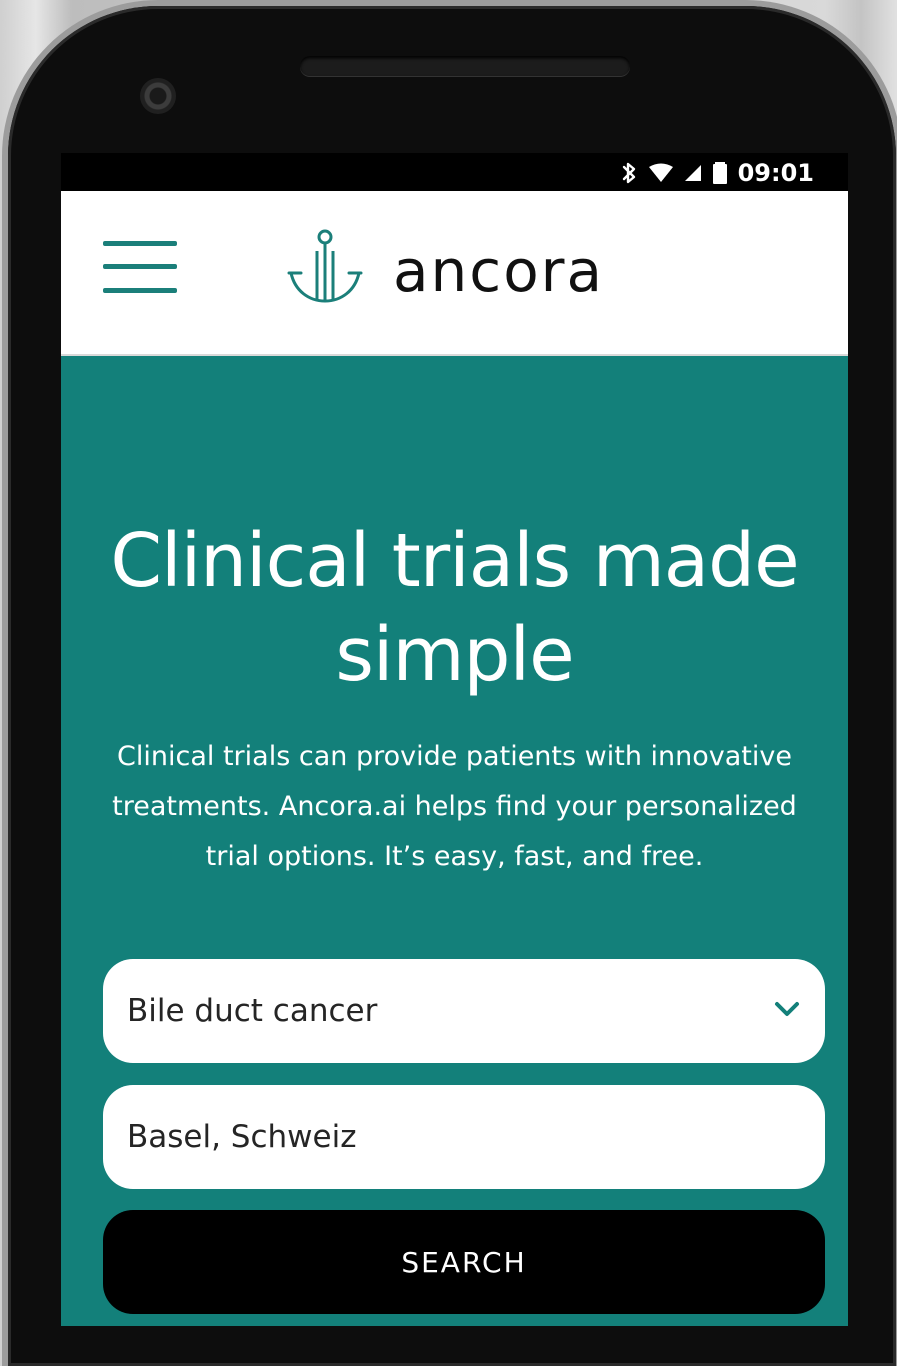 This screenshot has width=897, height=1366. Describe the element at coordinates (464, 1262) in the screenshot. I see `search-button: SEARCH` at that location.